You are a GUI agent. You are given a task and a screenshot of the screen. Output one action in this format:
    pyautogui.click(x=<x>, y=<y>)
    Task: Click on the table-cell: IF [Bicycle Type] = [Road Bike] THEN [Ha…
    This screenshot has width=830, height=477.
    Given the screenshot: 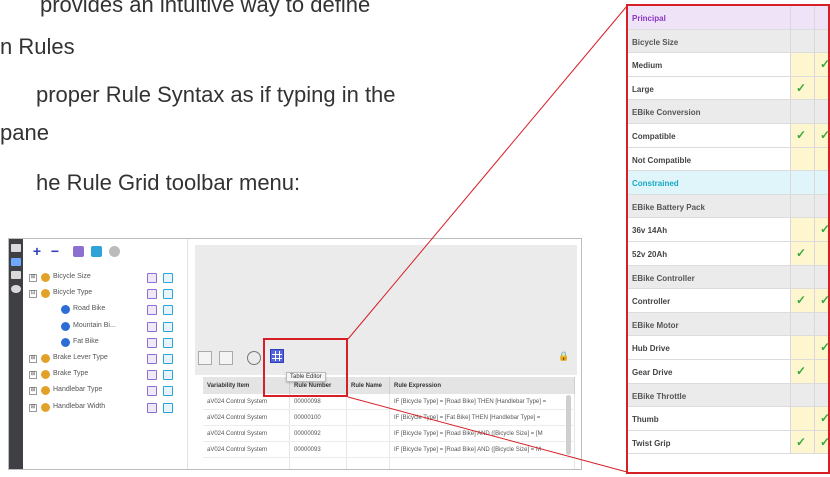 What is the action you would take?
    pyautogui.click(x=482, y=402)
    